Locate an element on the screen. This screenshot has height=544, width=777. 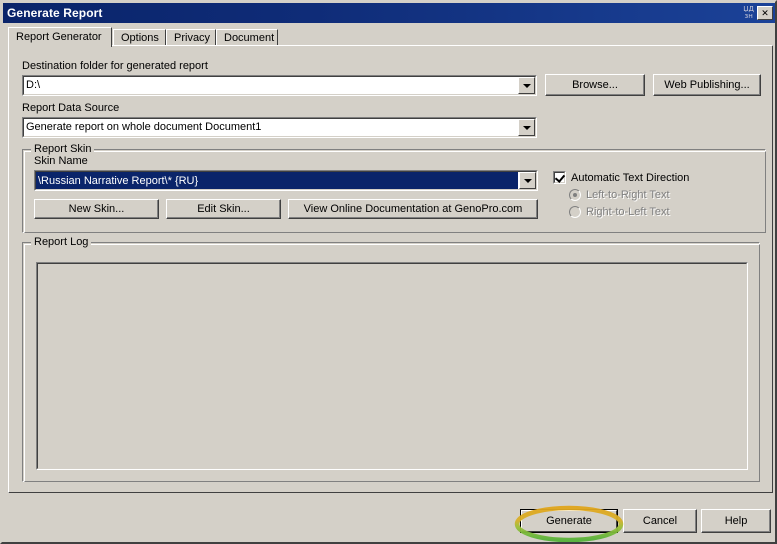
title-bar: Generate Report ЏД зн ✕ is located at coordinates (389, 13).